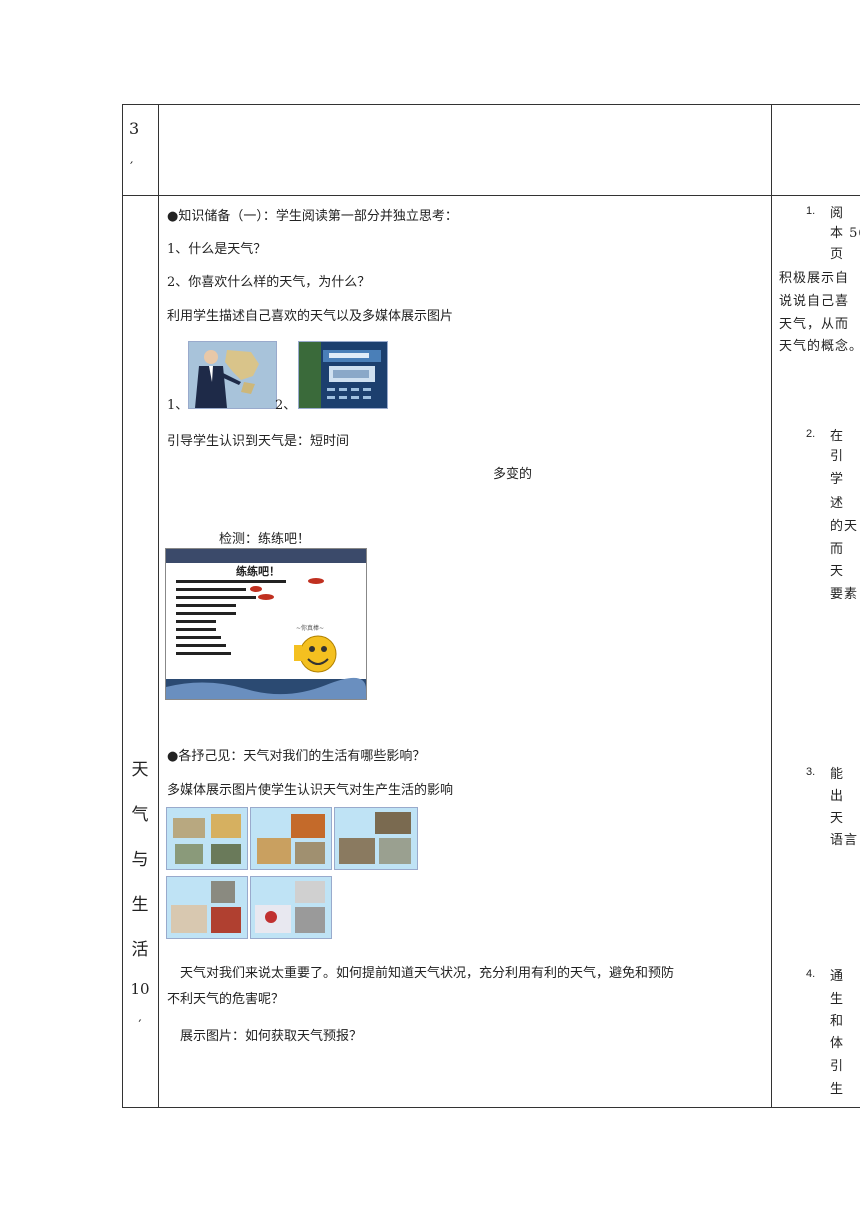 The image size is (860, 1216). I want to click on question-2: 2、你喜欢什么样的天气，为什么？, so click(269, 282).